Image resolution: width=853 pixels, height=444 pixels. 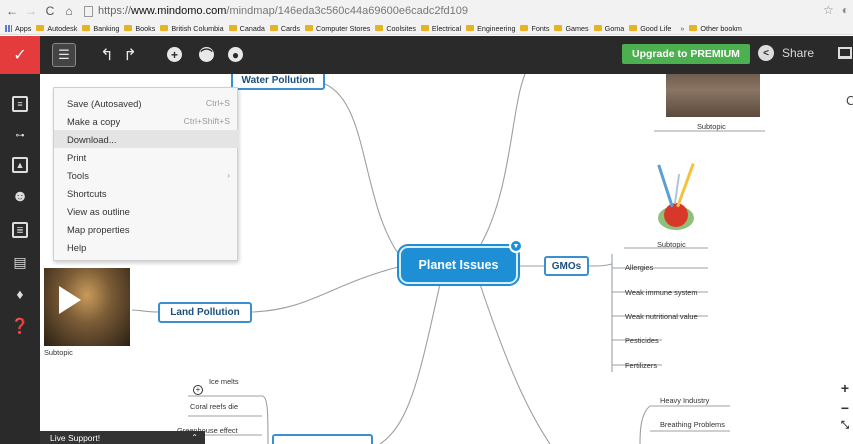 What do you see at coordinates (8, 28) in the screenshot?
I see `apps-icon` at bounding box center [8, 28].